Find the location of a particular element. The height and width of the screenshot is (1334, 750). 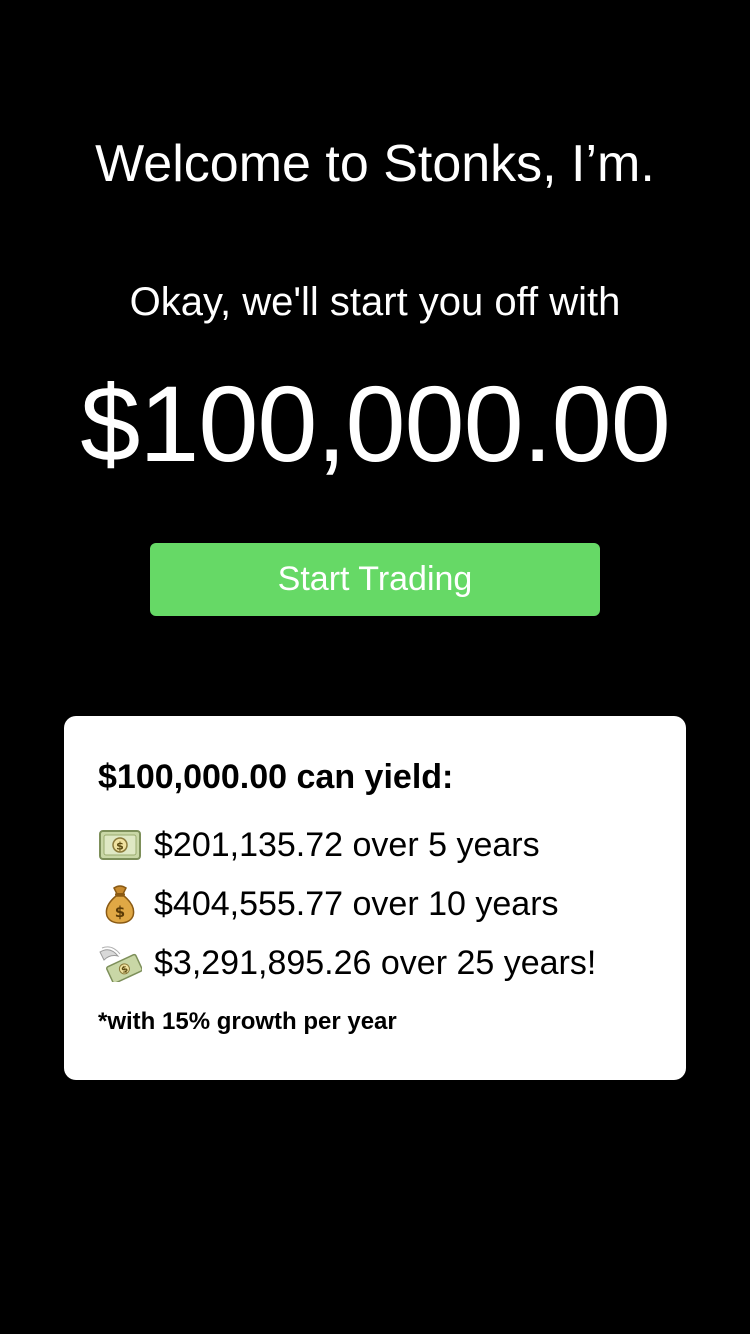

starting-balance: $100,000.00 is located at coordinates (375, 423).